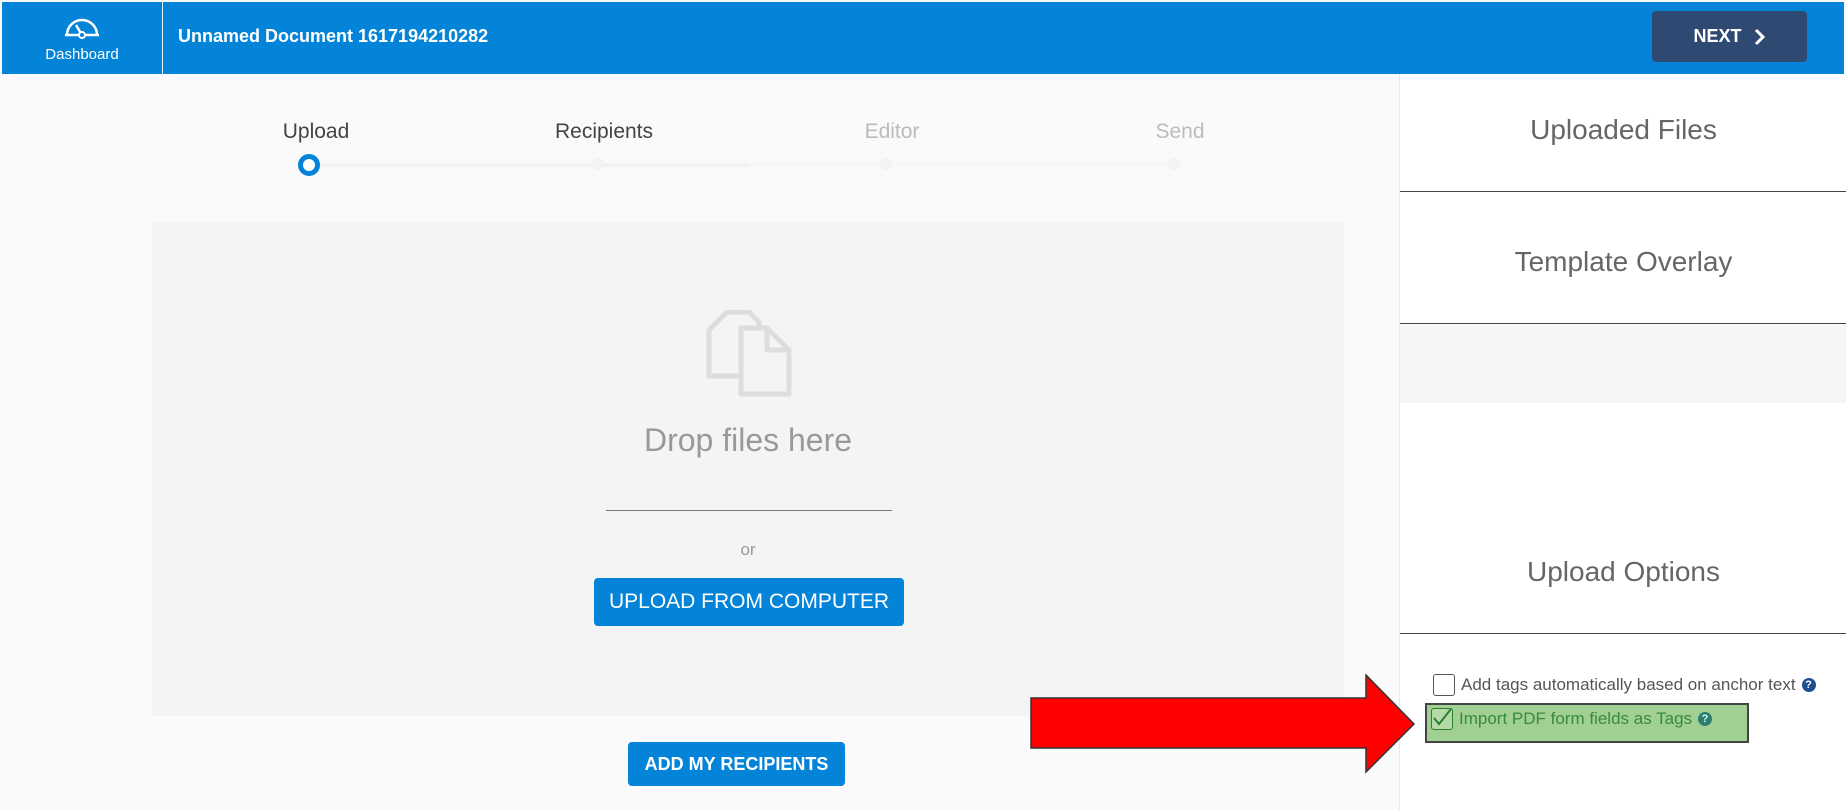 Image resolution: width=1846 pixels, height=810 pixels. What do you see at coordinates (1623, 571) in the screenshot?
I see `upload-options-heading: Upload Options` at bounding box center [1623, 571].